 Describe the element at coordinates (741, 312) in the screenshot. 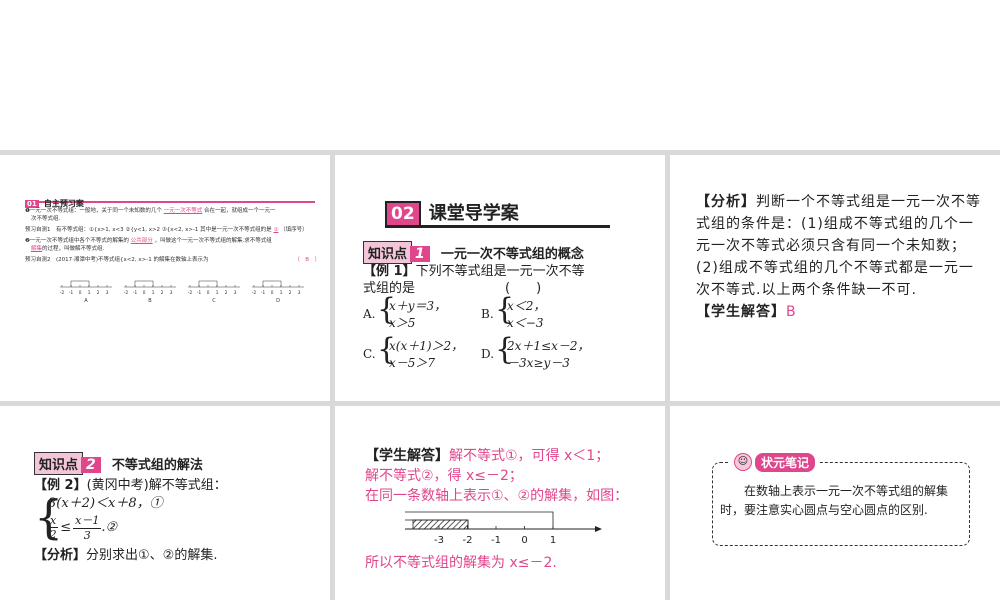

I see `answer-tag: 【学生解答】` at that location.